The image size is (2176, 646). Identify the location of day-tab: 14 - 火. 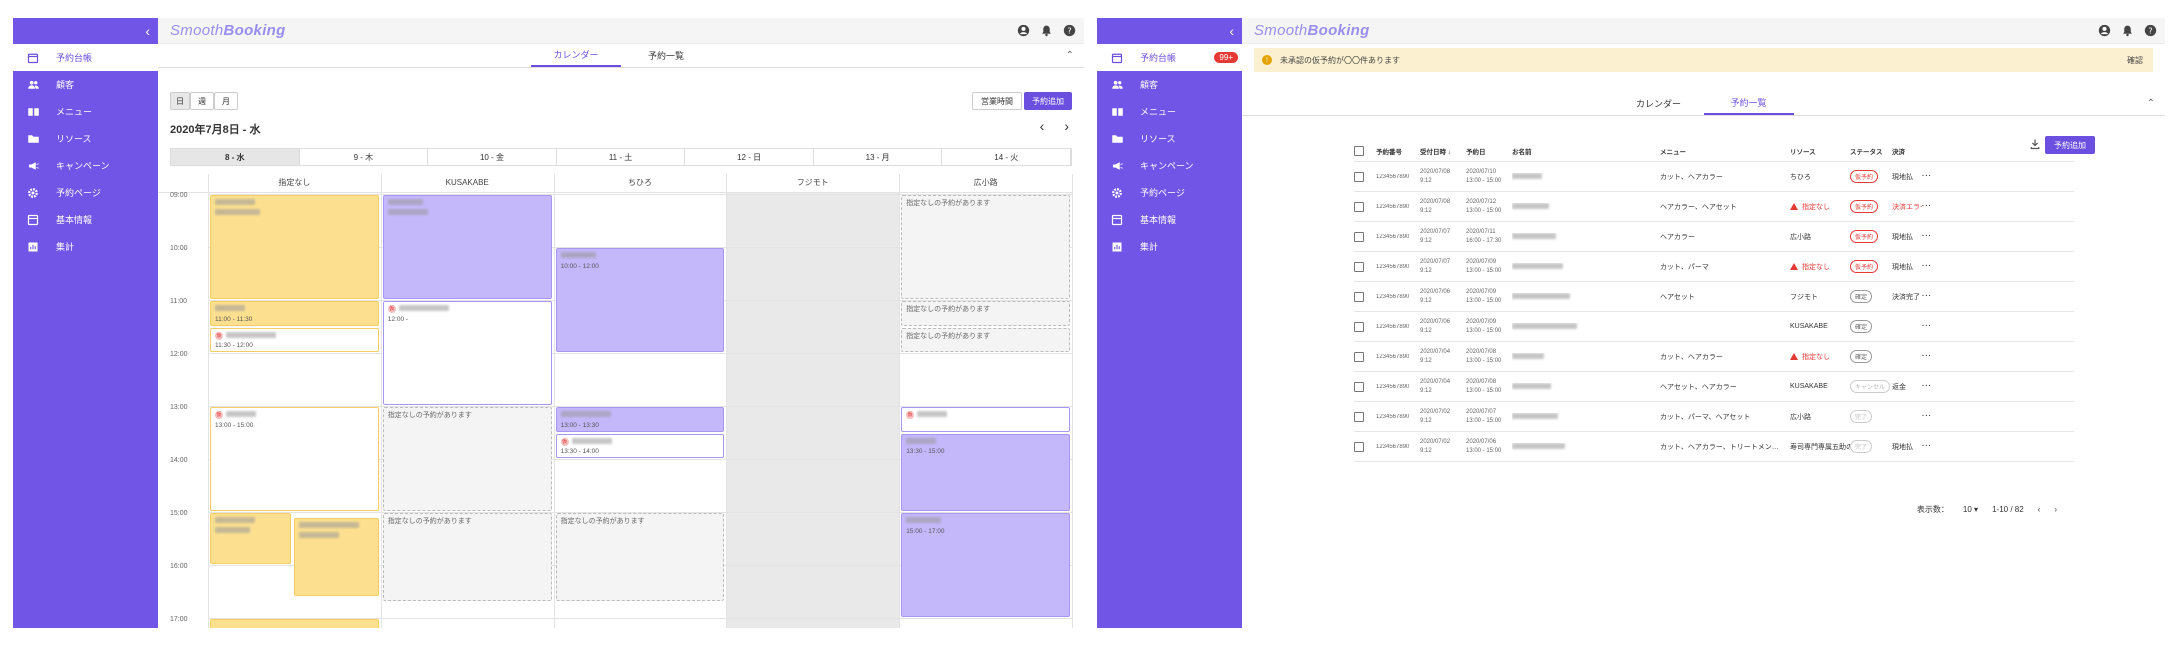
(1007, 157).